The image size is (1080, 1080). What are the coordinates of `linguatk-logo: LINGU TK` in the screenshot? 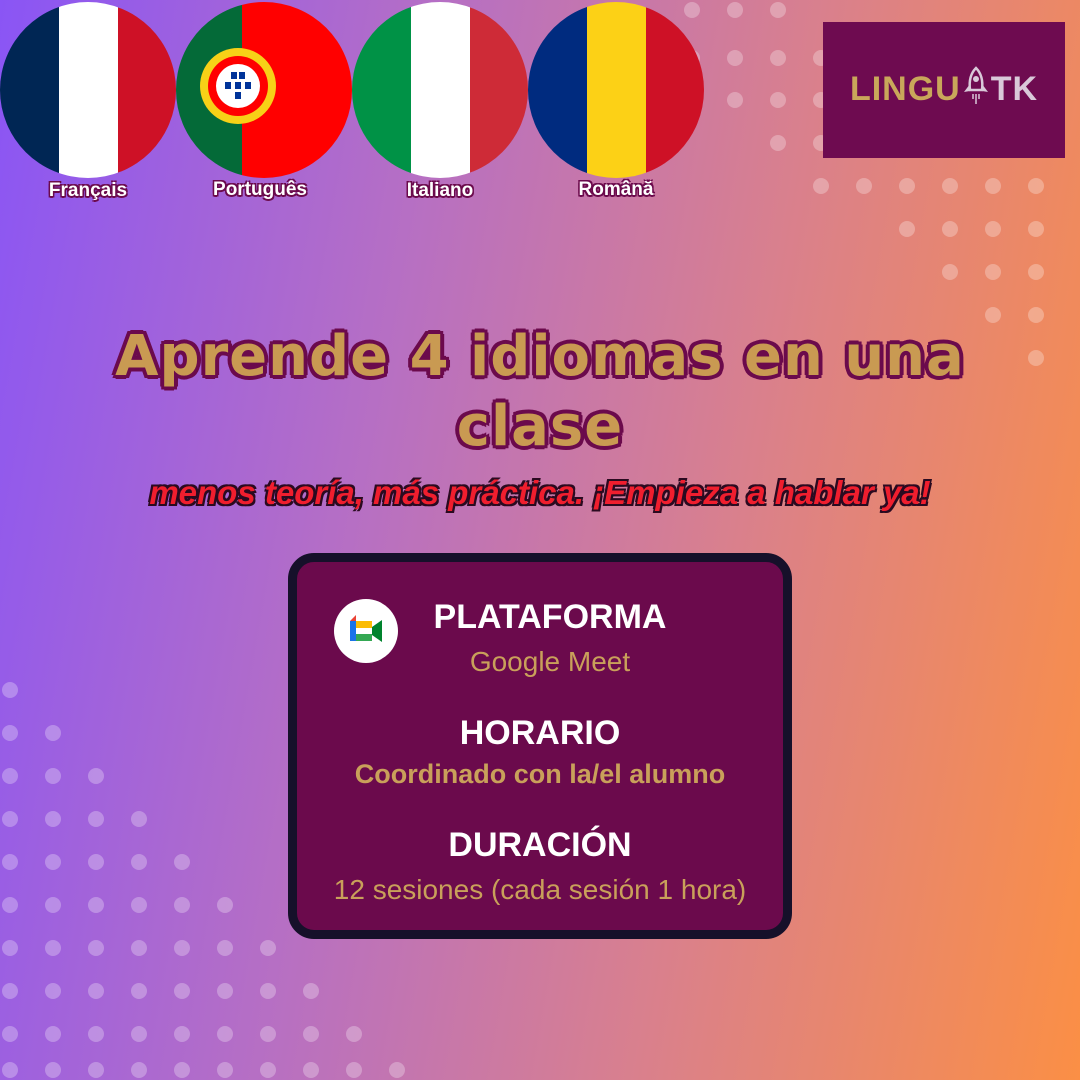 It's located at (944, 90).